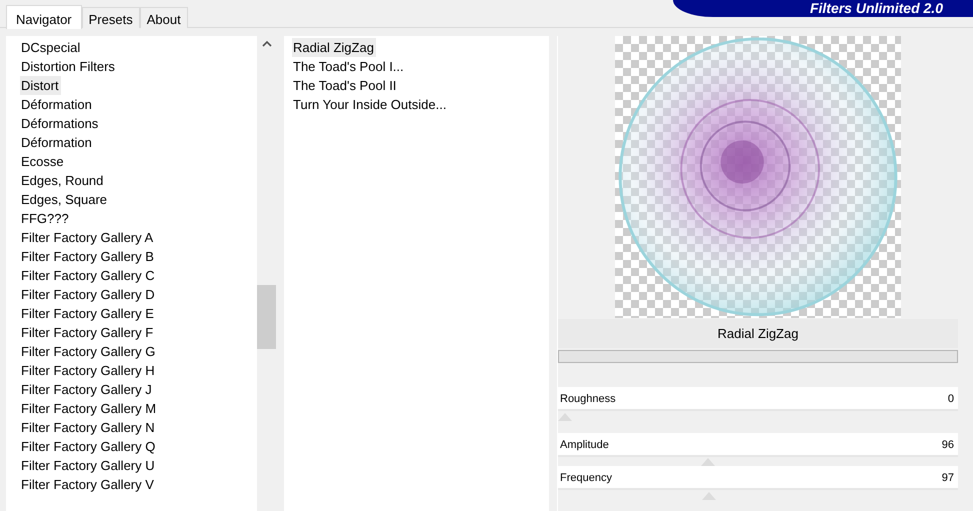  Describe the element at coordinates (345, 85) in the screenshot. I see `filter-item: The Toad's Pool II` at that location.